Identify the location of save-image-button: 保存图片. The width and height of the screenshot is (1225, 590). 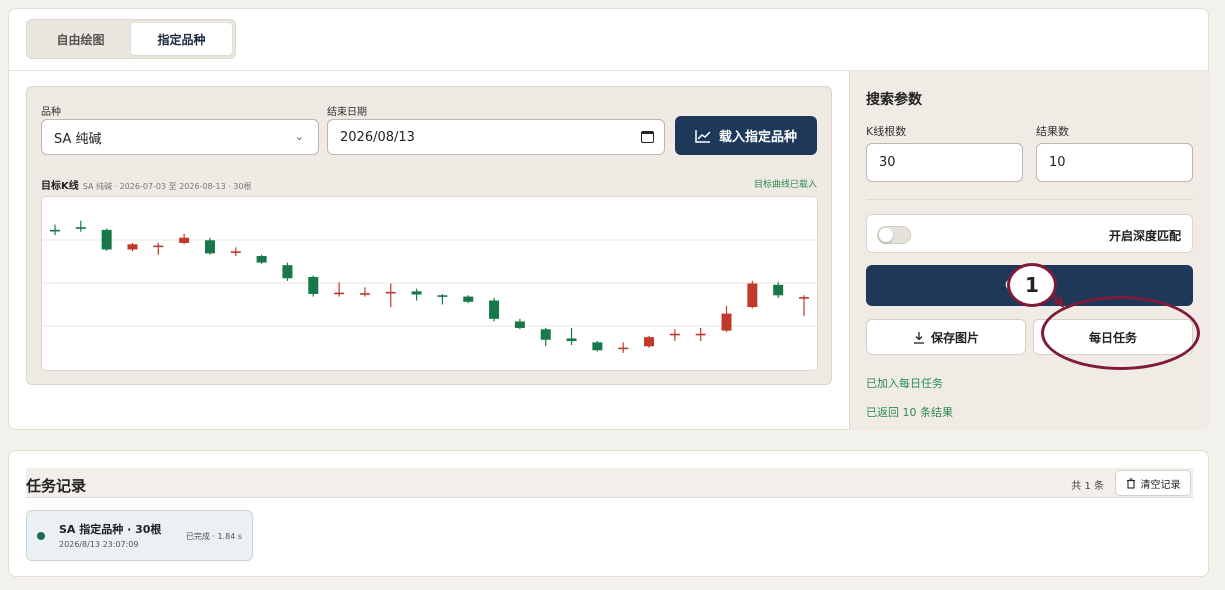
(946, 337).